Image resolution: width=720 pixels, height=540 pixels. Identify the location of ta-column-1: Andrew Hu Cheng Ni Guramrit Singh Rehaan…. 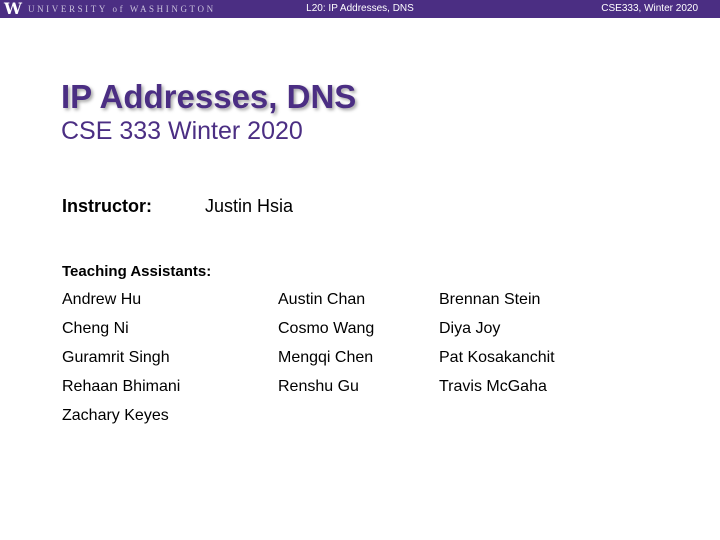
(121, 361).